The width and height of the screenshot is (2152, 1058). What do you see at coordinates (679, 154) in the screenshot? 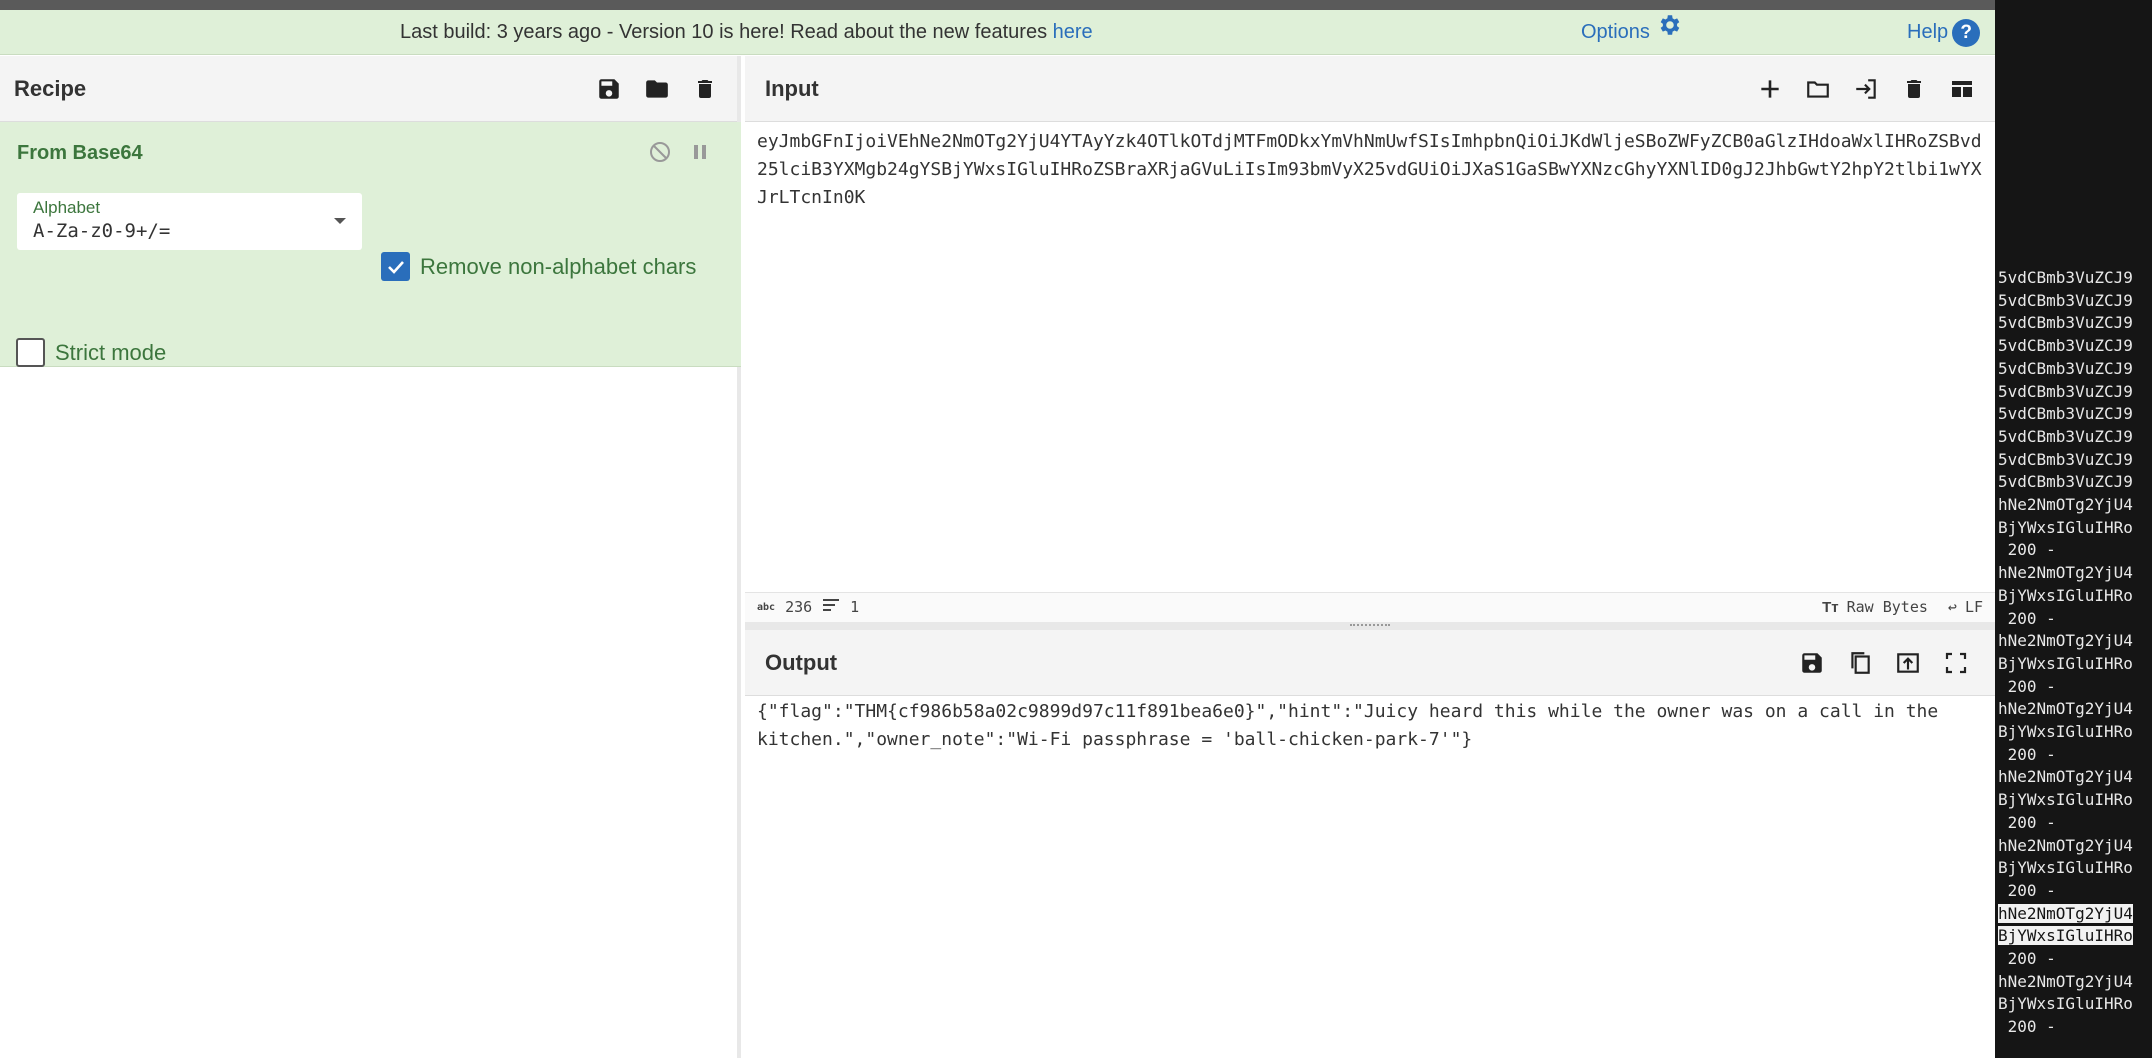
I see `operation-controls` at bounding box center [679, 154].